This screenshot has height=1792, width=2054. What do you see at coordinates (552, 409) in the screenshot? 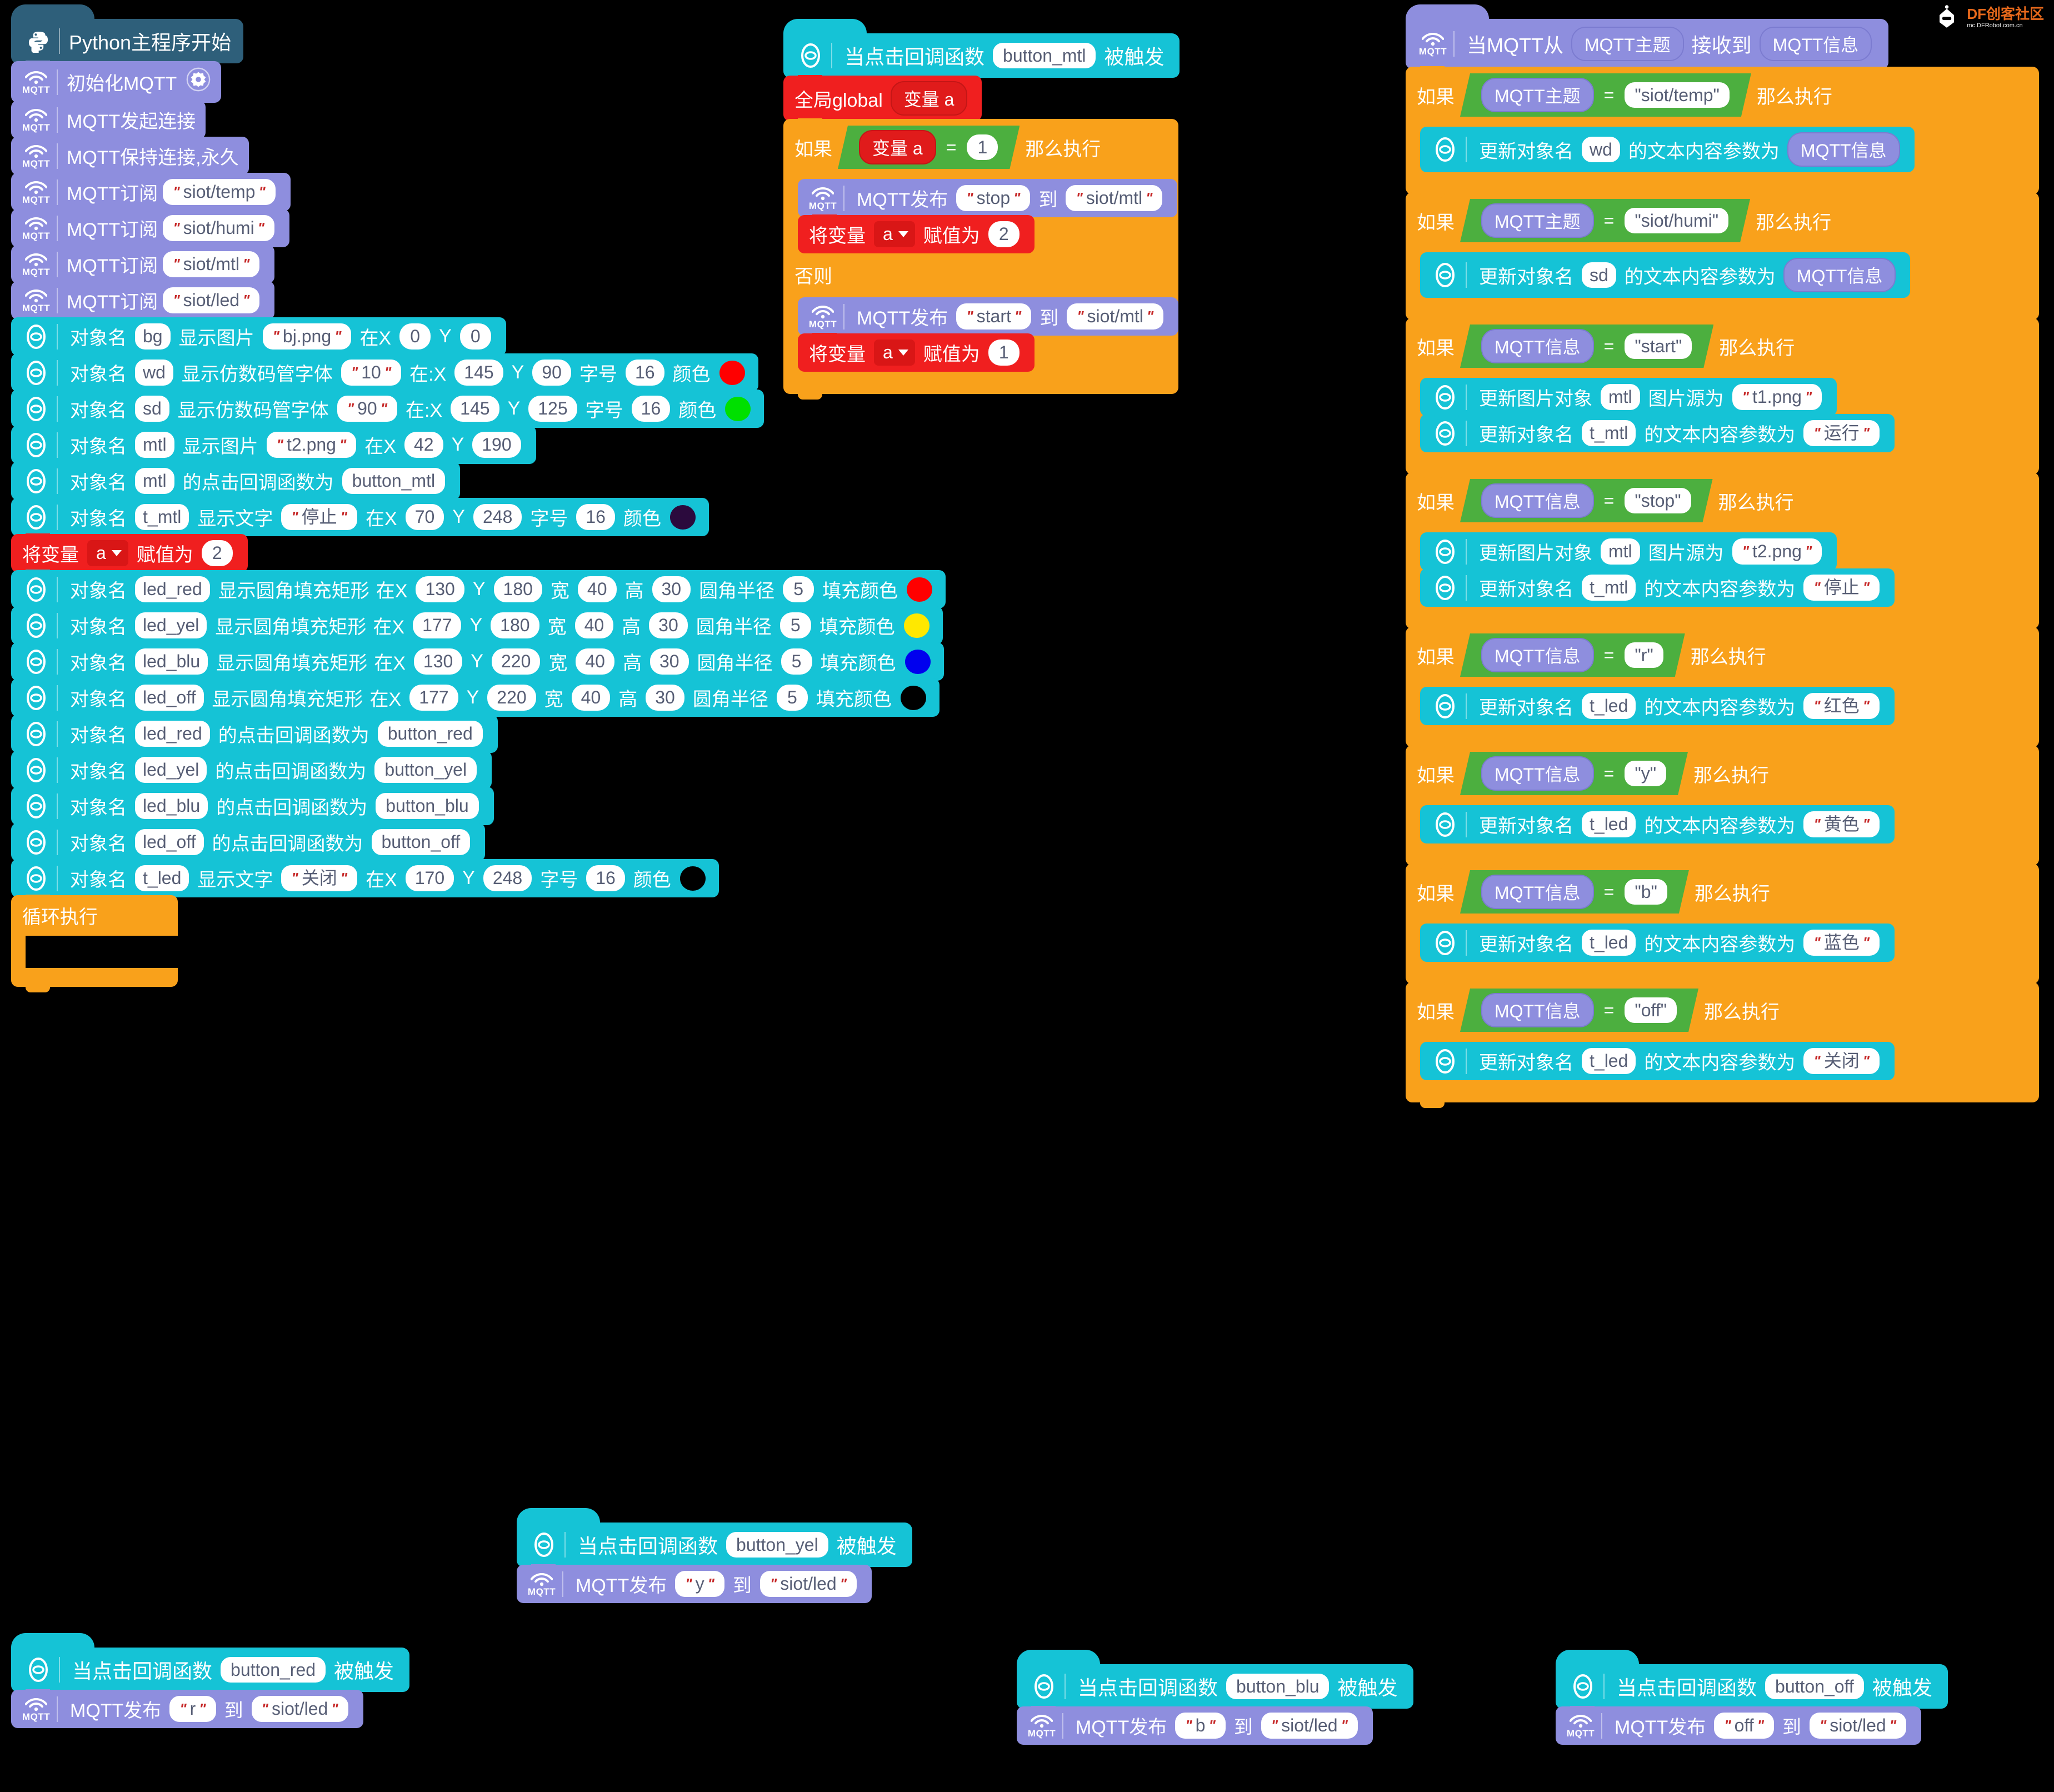
I see `y-field: 125` at bounding box center [552, 409].